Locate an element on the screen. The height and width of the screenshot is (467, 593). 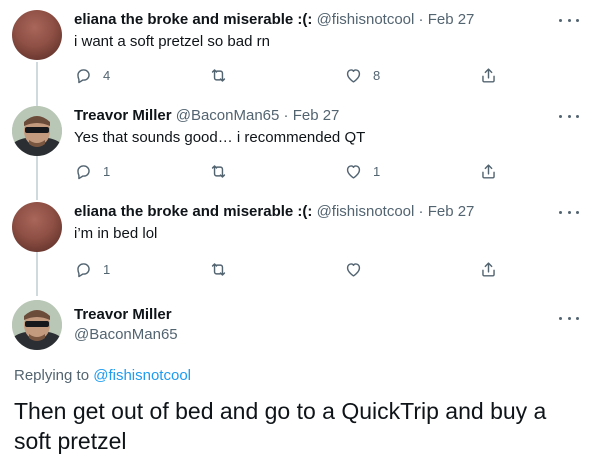
like-button is located at coordinates (358, 269).